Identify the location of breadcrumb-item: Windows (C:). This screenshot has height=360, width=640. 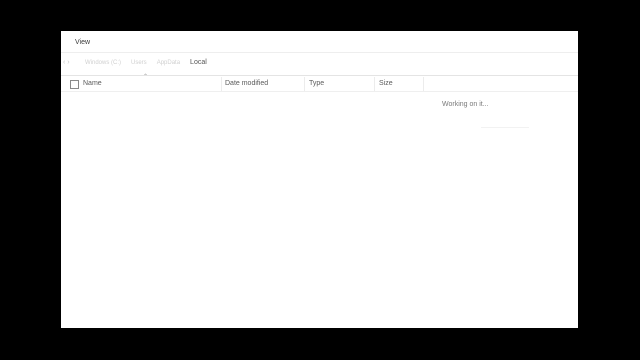
(103, 63).